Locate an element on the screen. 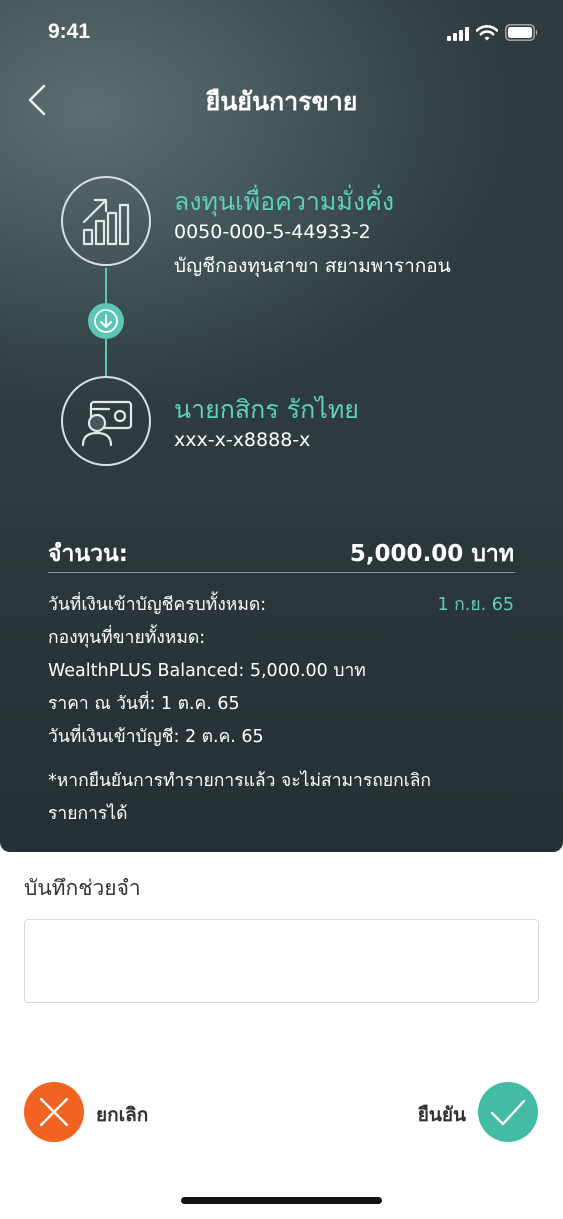 The image size is (563, 1219). divider is located at coordinates (281, 572).